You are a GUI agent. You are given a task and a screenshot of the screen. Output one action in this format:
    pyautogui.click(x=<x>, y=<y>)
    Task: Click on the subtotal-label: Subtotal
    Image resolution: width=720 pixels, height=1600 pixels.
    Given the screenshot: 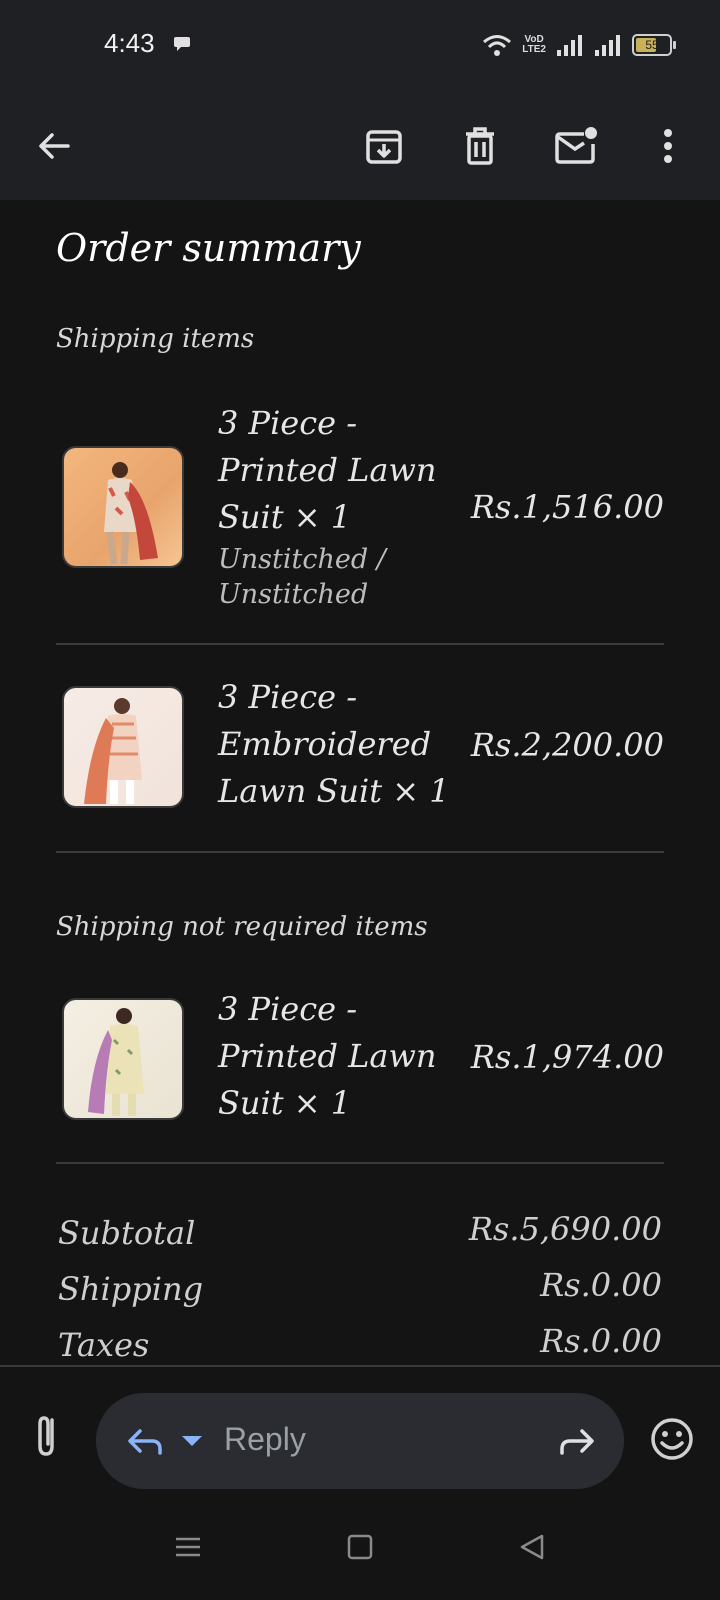 What is the action you would take?
    pyautogui.click(x=127, y=1233)
    